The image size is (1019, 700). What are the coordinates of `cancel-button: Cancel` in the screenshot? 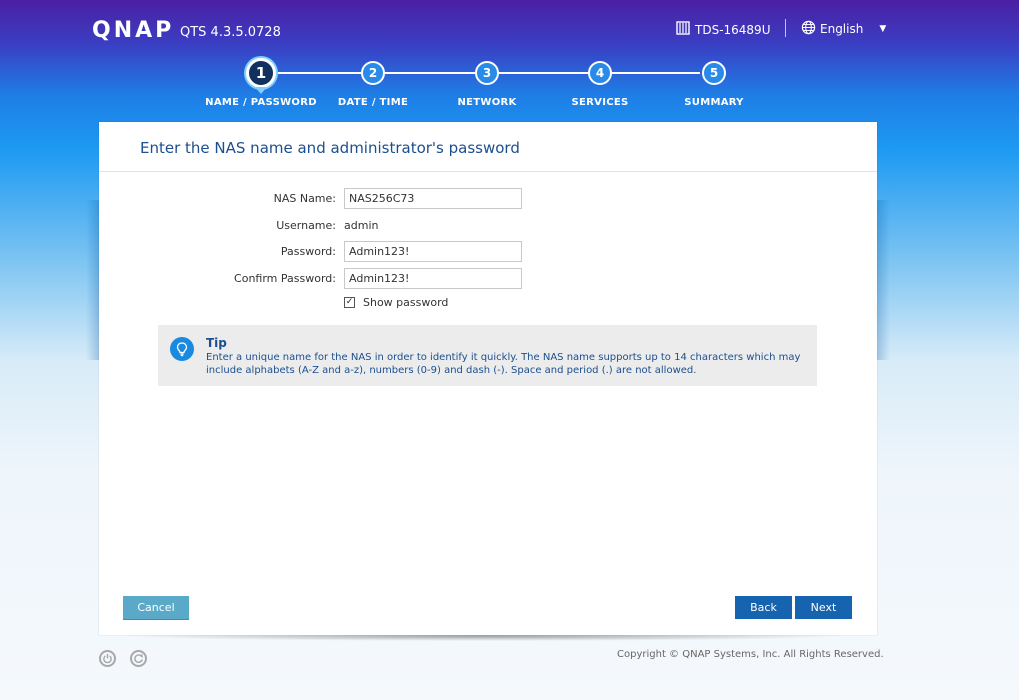 It's located at (156, 607).